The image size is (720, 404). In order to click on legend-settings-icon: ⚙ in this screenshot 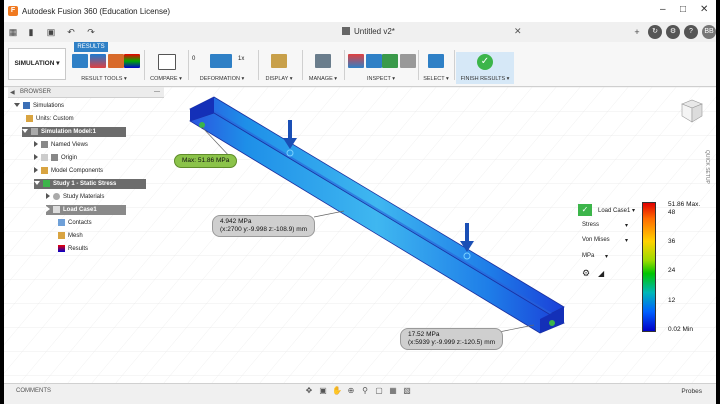, I will do `click(586, 273)`.